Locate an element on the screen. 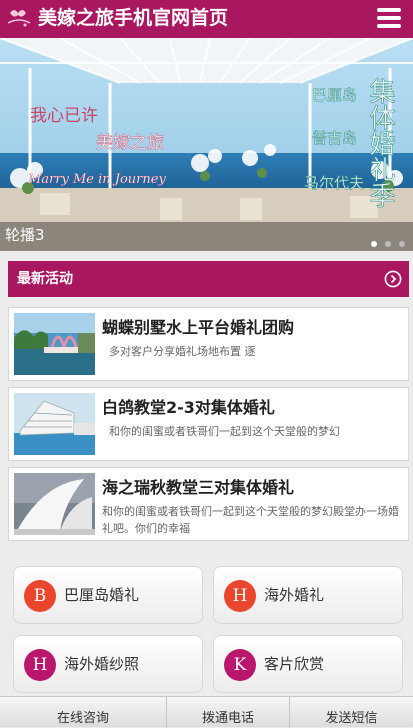  service-label: 海外婚礼 is located at coordinates (294, 595).